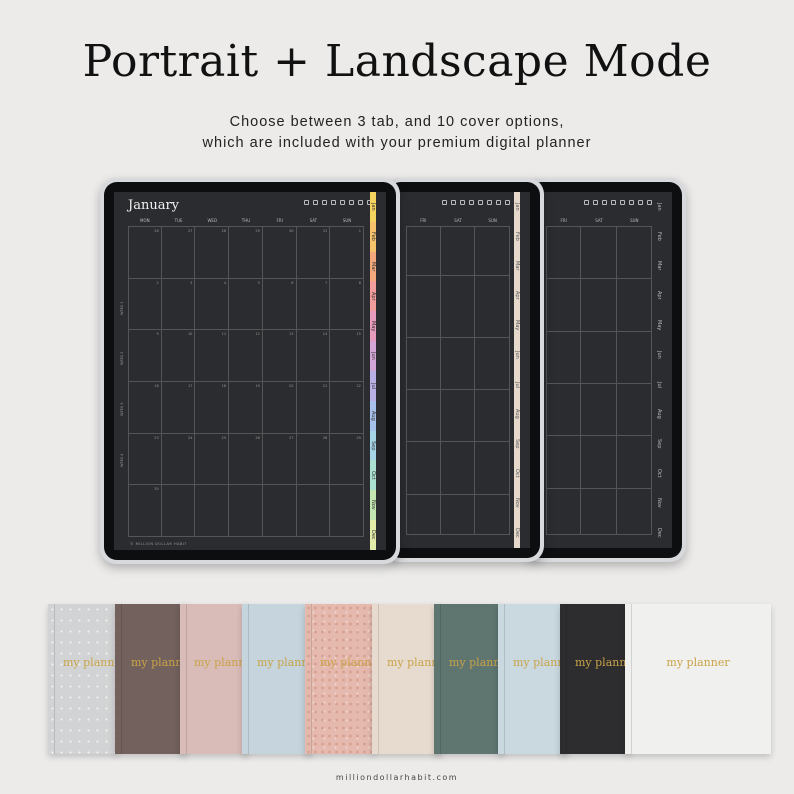 This screenshot has width=794, height=794. What do you see at coordinates (324, 202) in the screenshot?
I see `target-icon` at bounding box center [324, 202].